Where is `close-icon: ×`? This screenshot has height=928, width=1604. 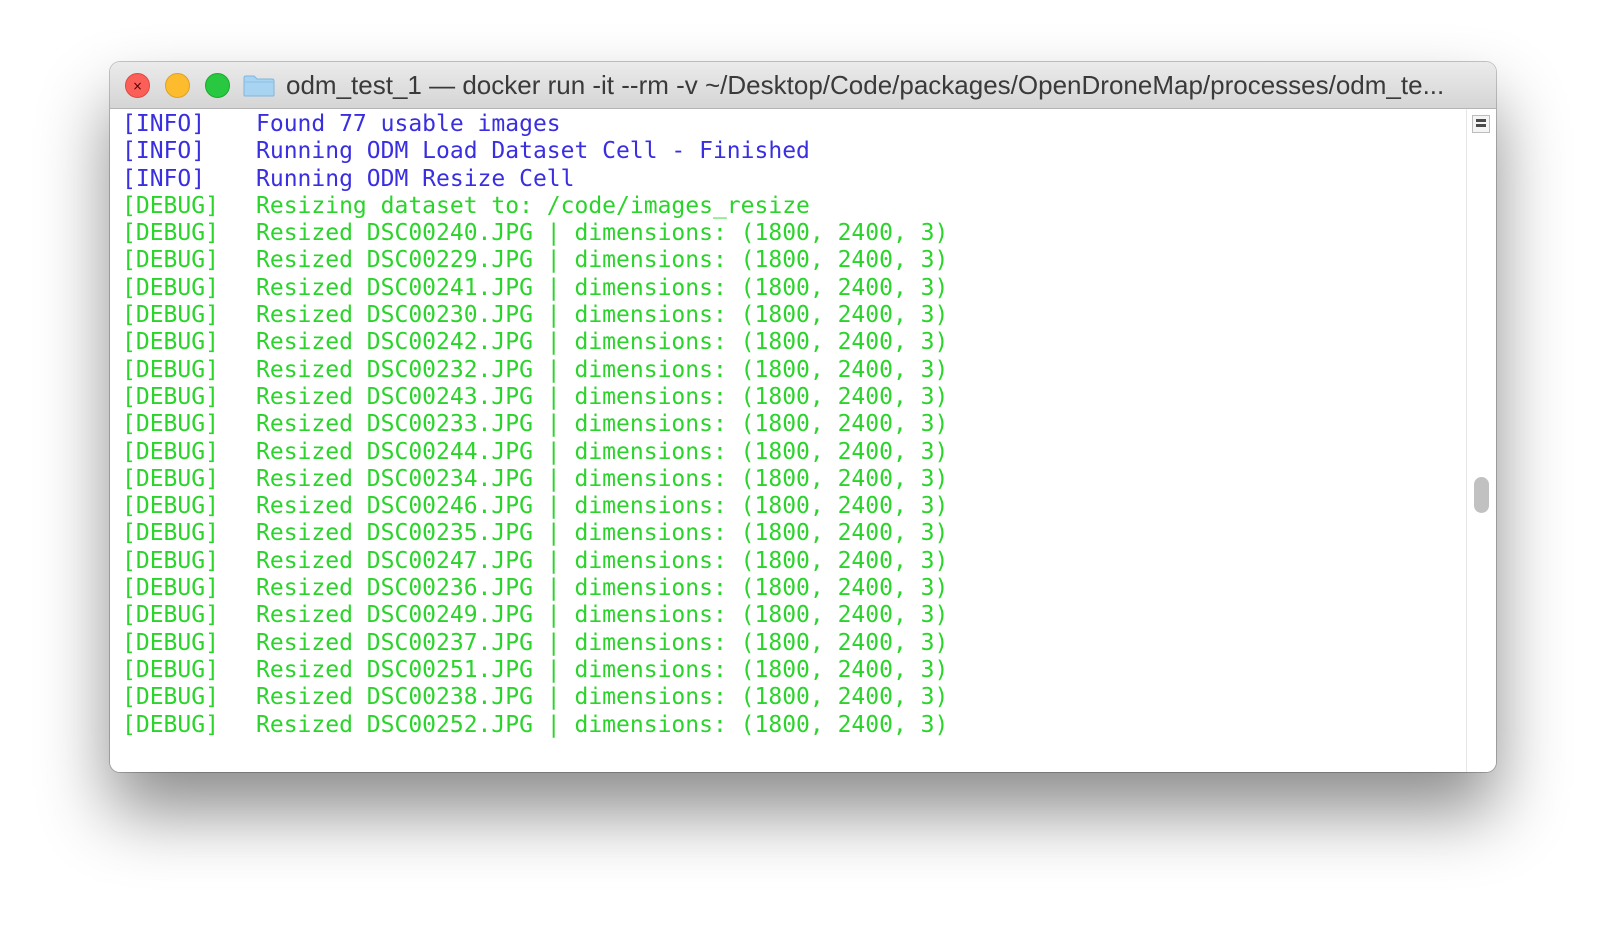 close-icon: × is located at coordinates (137, 85).